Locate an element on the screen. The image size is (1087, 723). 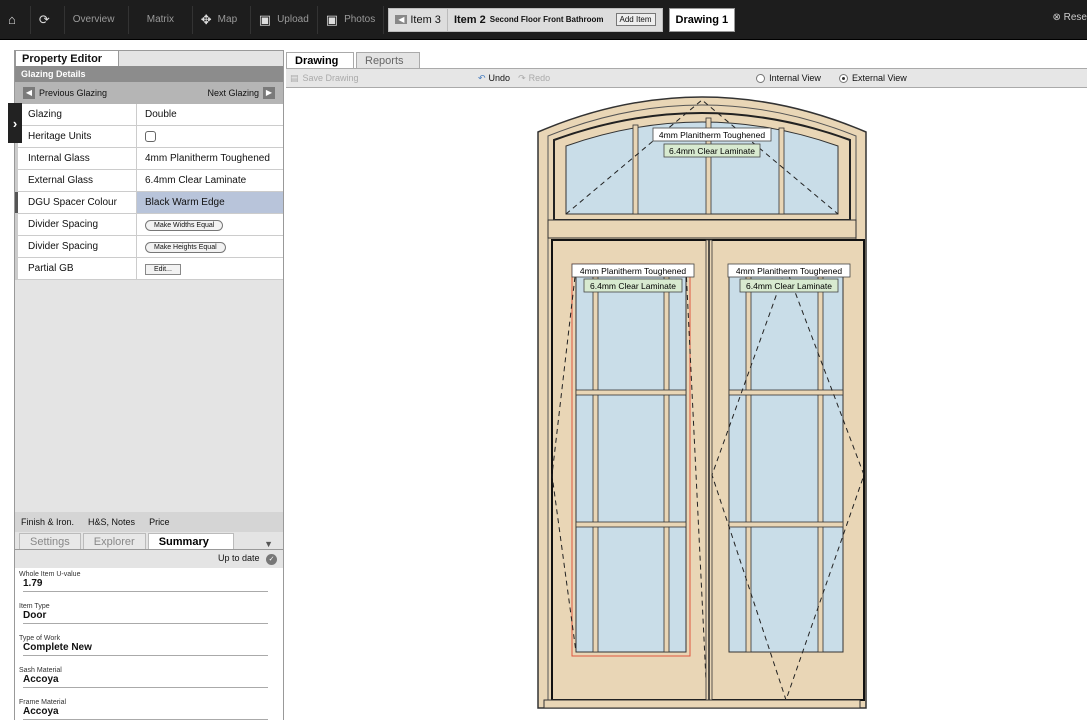
reset-button: ⊗ Rese is located at coordinates (1069, 17).